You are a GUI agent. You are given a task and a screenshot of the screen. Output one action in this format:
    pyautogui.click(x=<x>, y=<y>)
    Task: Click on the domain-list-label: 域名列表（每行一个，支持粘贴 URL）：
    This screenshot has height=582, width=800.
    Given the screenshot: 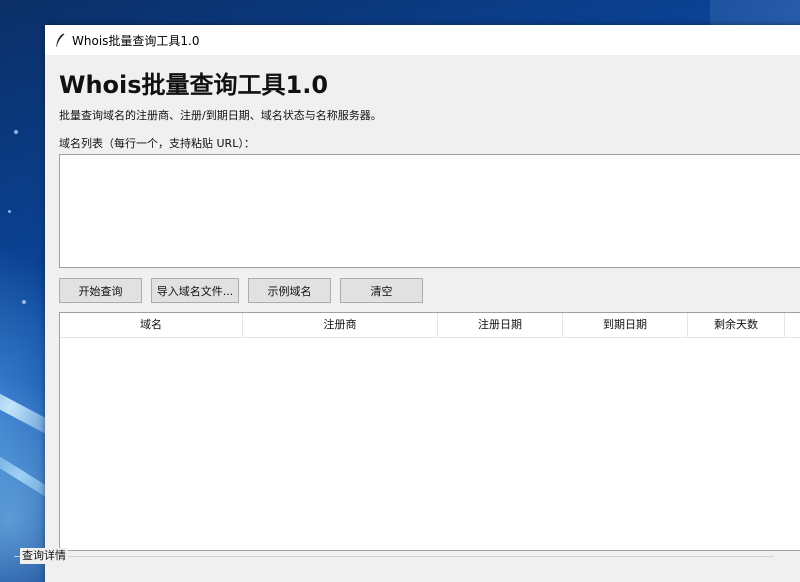 What is the action you would take?
    pyautogui.click(x=157, y=143)
    